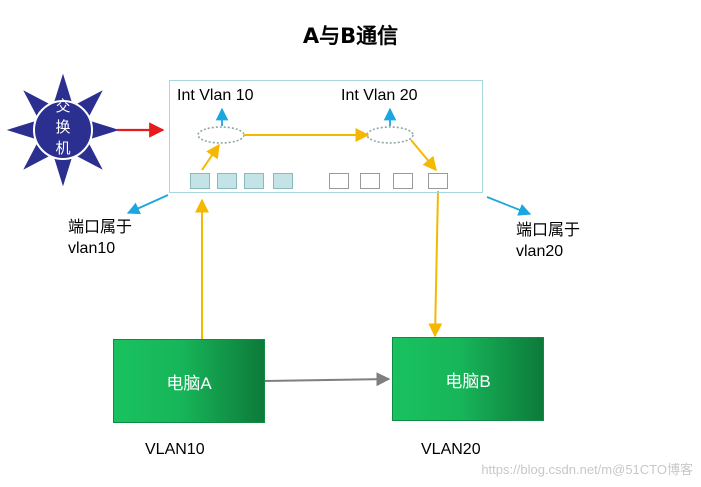 This screenshot has height=487, width=701. I want to click on direct-a-to-b-arrow, so click(327, 379).